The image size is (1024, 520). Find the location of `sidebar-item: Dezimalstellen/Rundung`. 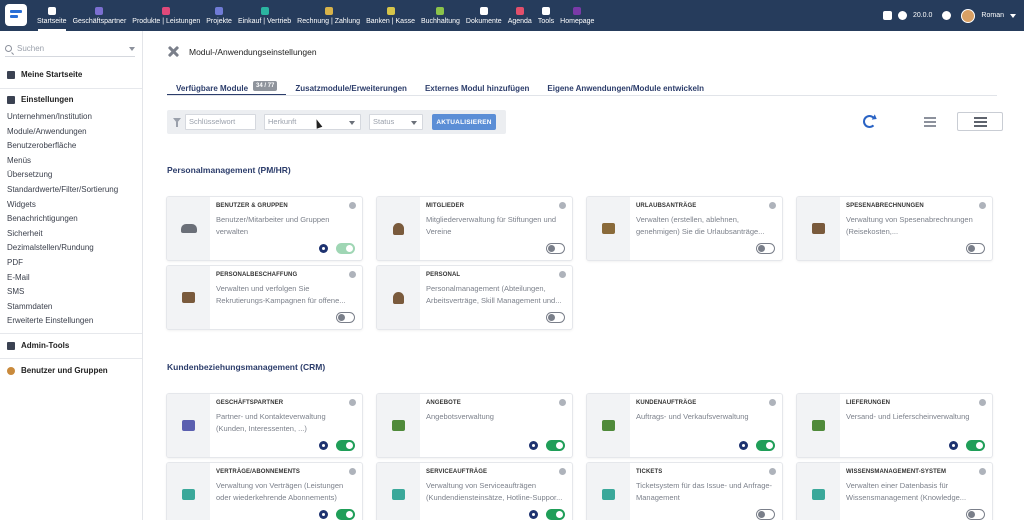

sidebar-item: Dezimalstellen/Rundung is located at coordinates (62, 248).